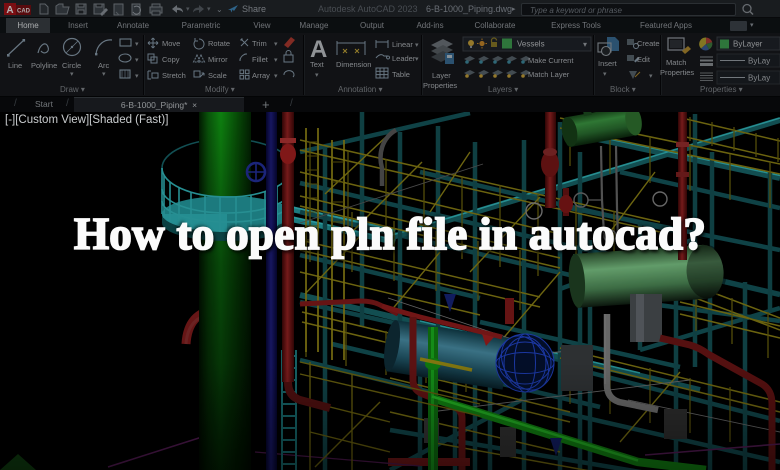 The image size is (780, 470). Describe the element at coordinates (353, 64) in the screenshot. I see `svg-text: Dimension` at that location.